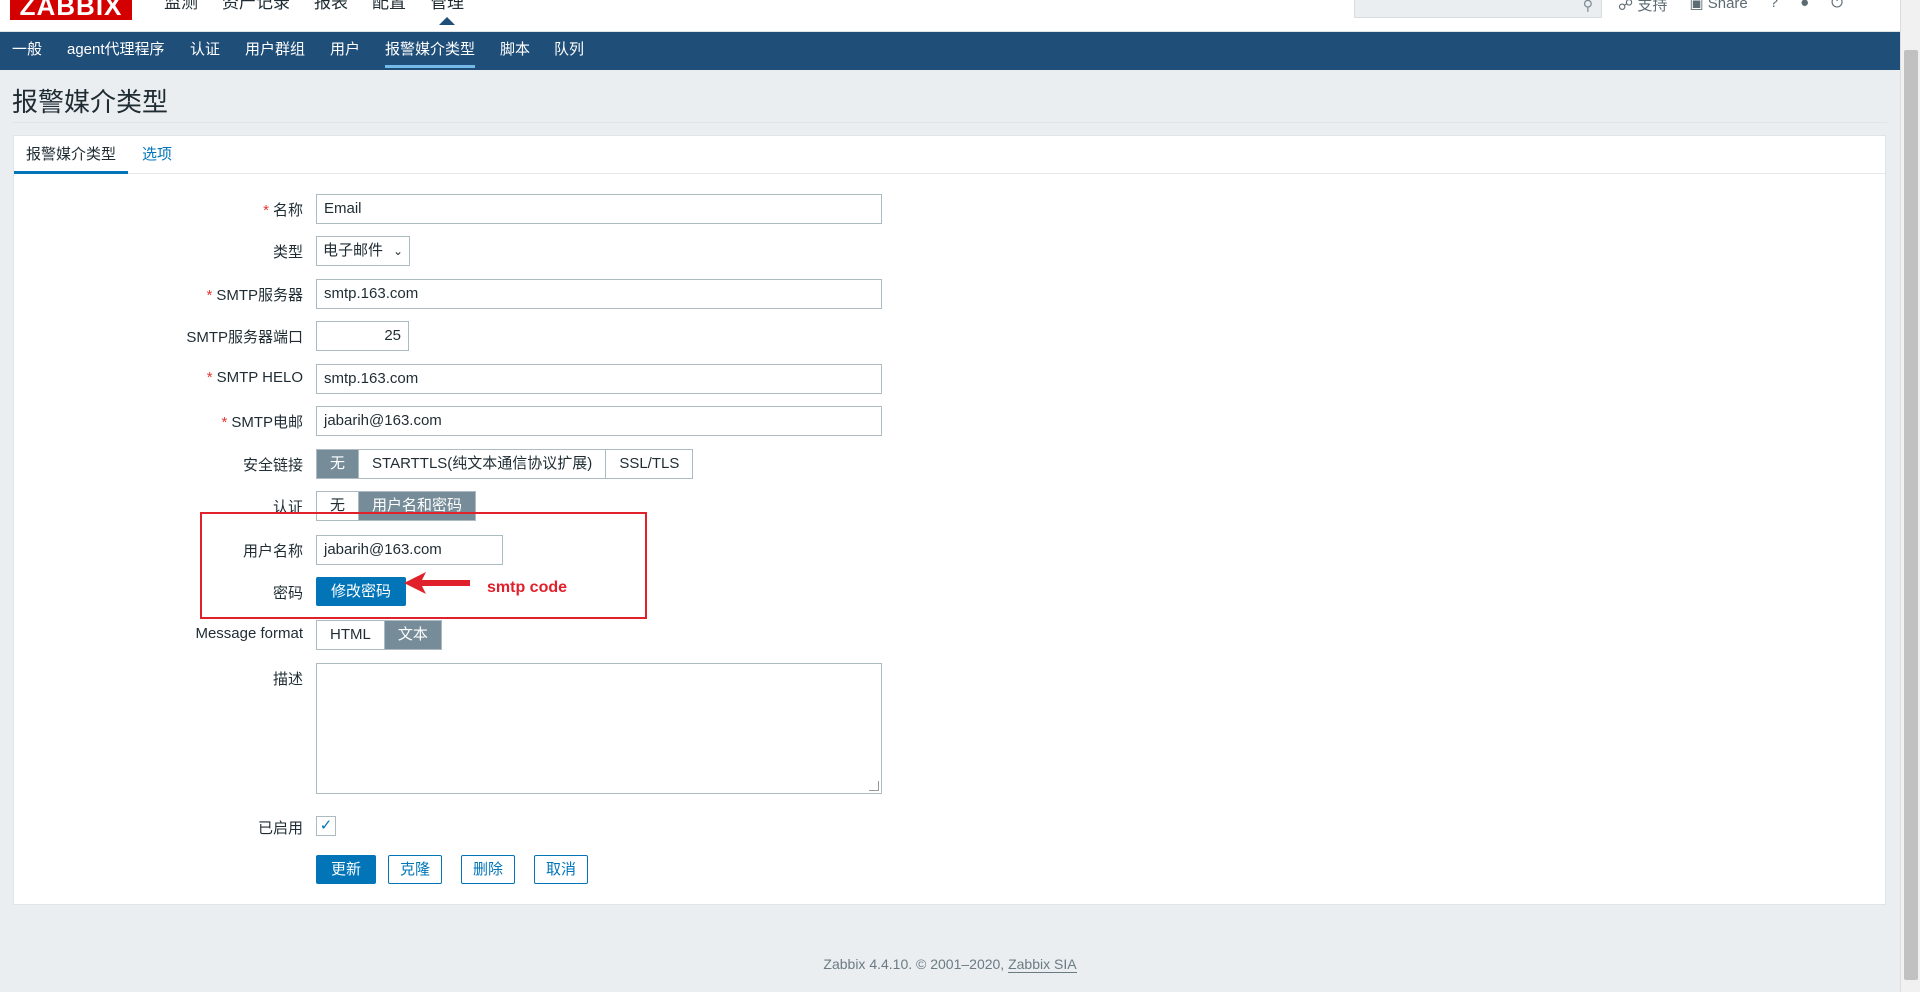 Image resolution: width=1920 pixels, height=992 pixels. I want to click on support-link: ☍ 支持, so click(1642, 7).